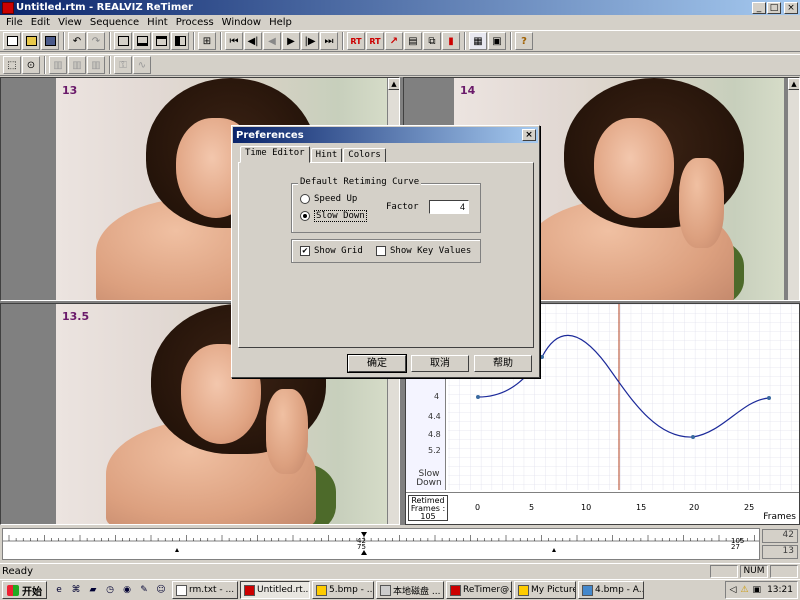 This screenshot has width=800, height=600. Describe the element at coordinates (432, 41) in the screenshot. I see `copy-frames-icon: ⧉` at that location.